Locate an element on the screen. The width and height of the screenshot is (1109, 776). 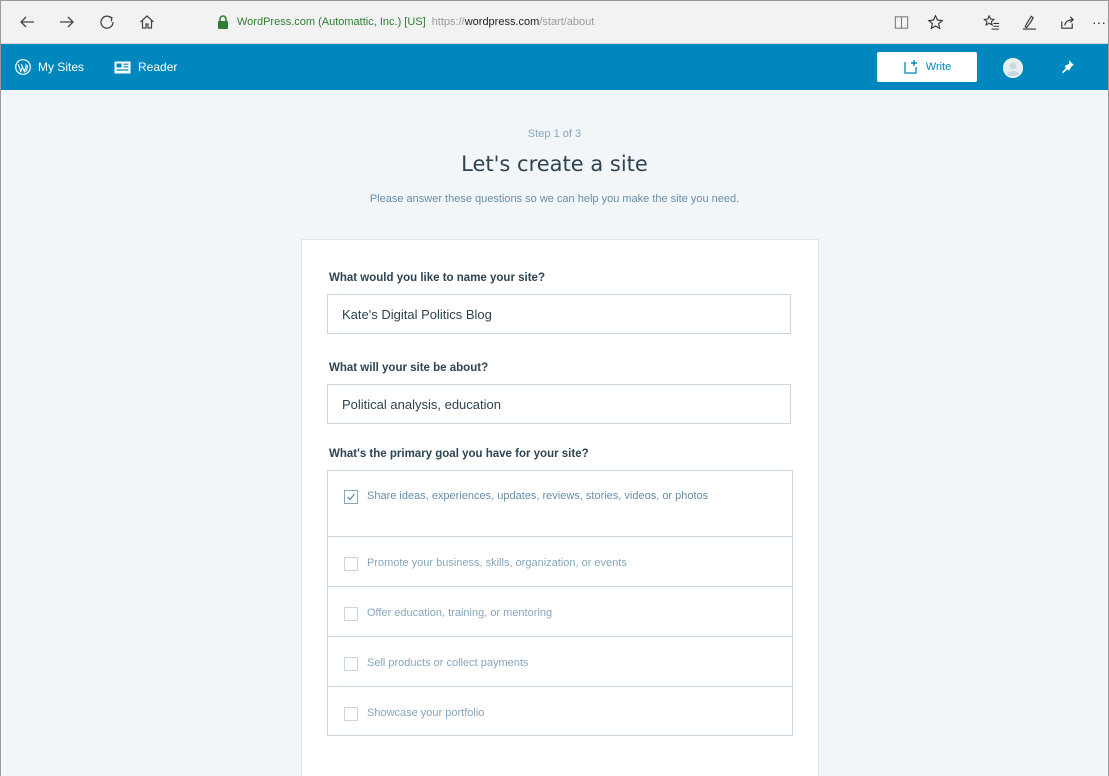
url-protocol: https:// is located at coordinates (448, 22).